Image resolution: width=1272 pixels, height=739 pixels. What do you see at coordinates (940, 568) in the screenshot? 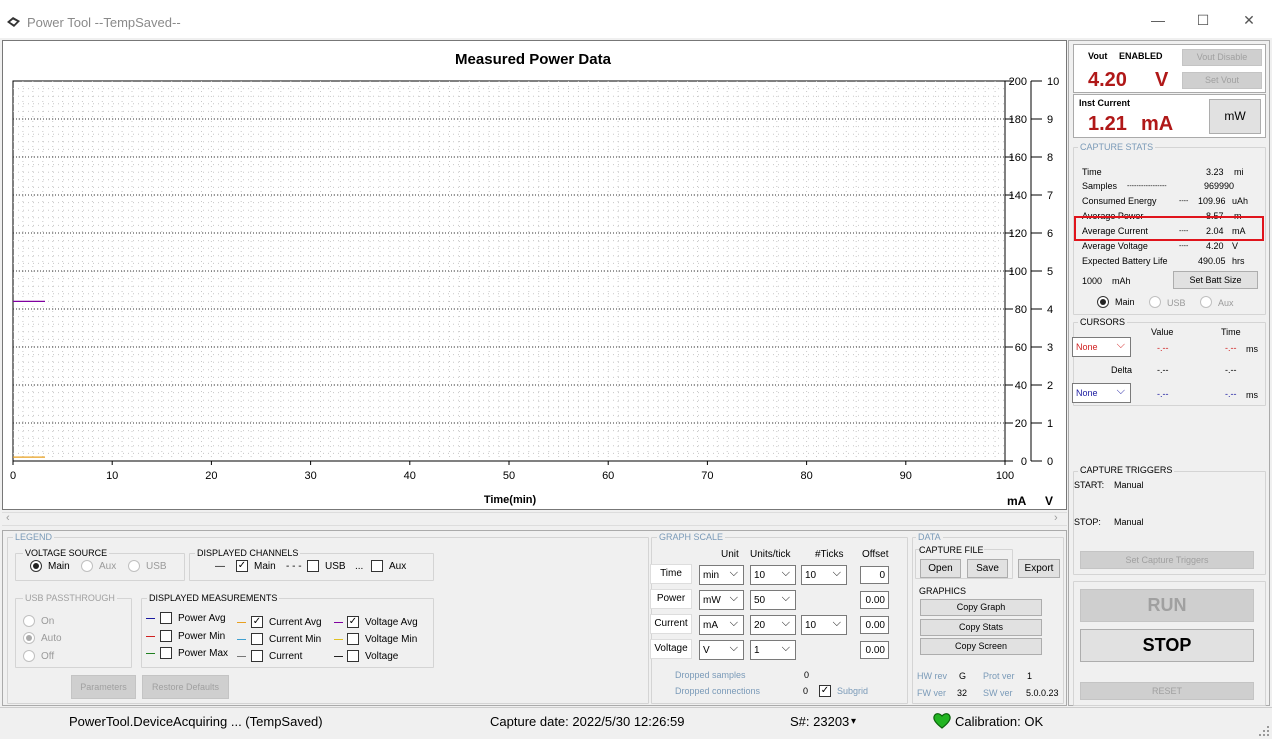
I see `open-button: Open` at bounding box center [940, 568].